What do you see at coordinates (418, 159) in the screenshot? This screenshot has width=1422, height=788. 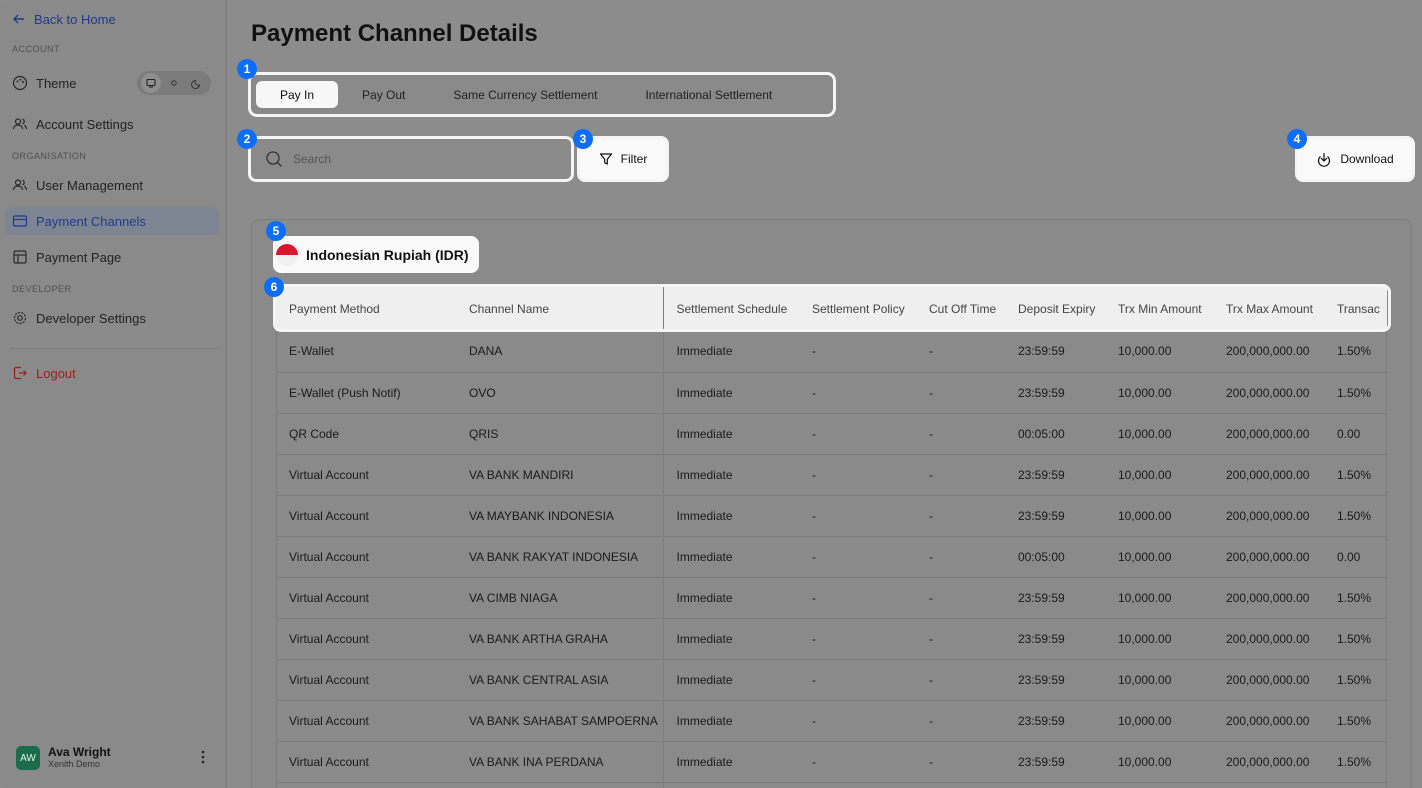 I see `search-input` at bounding box center [418, 159].